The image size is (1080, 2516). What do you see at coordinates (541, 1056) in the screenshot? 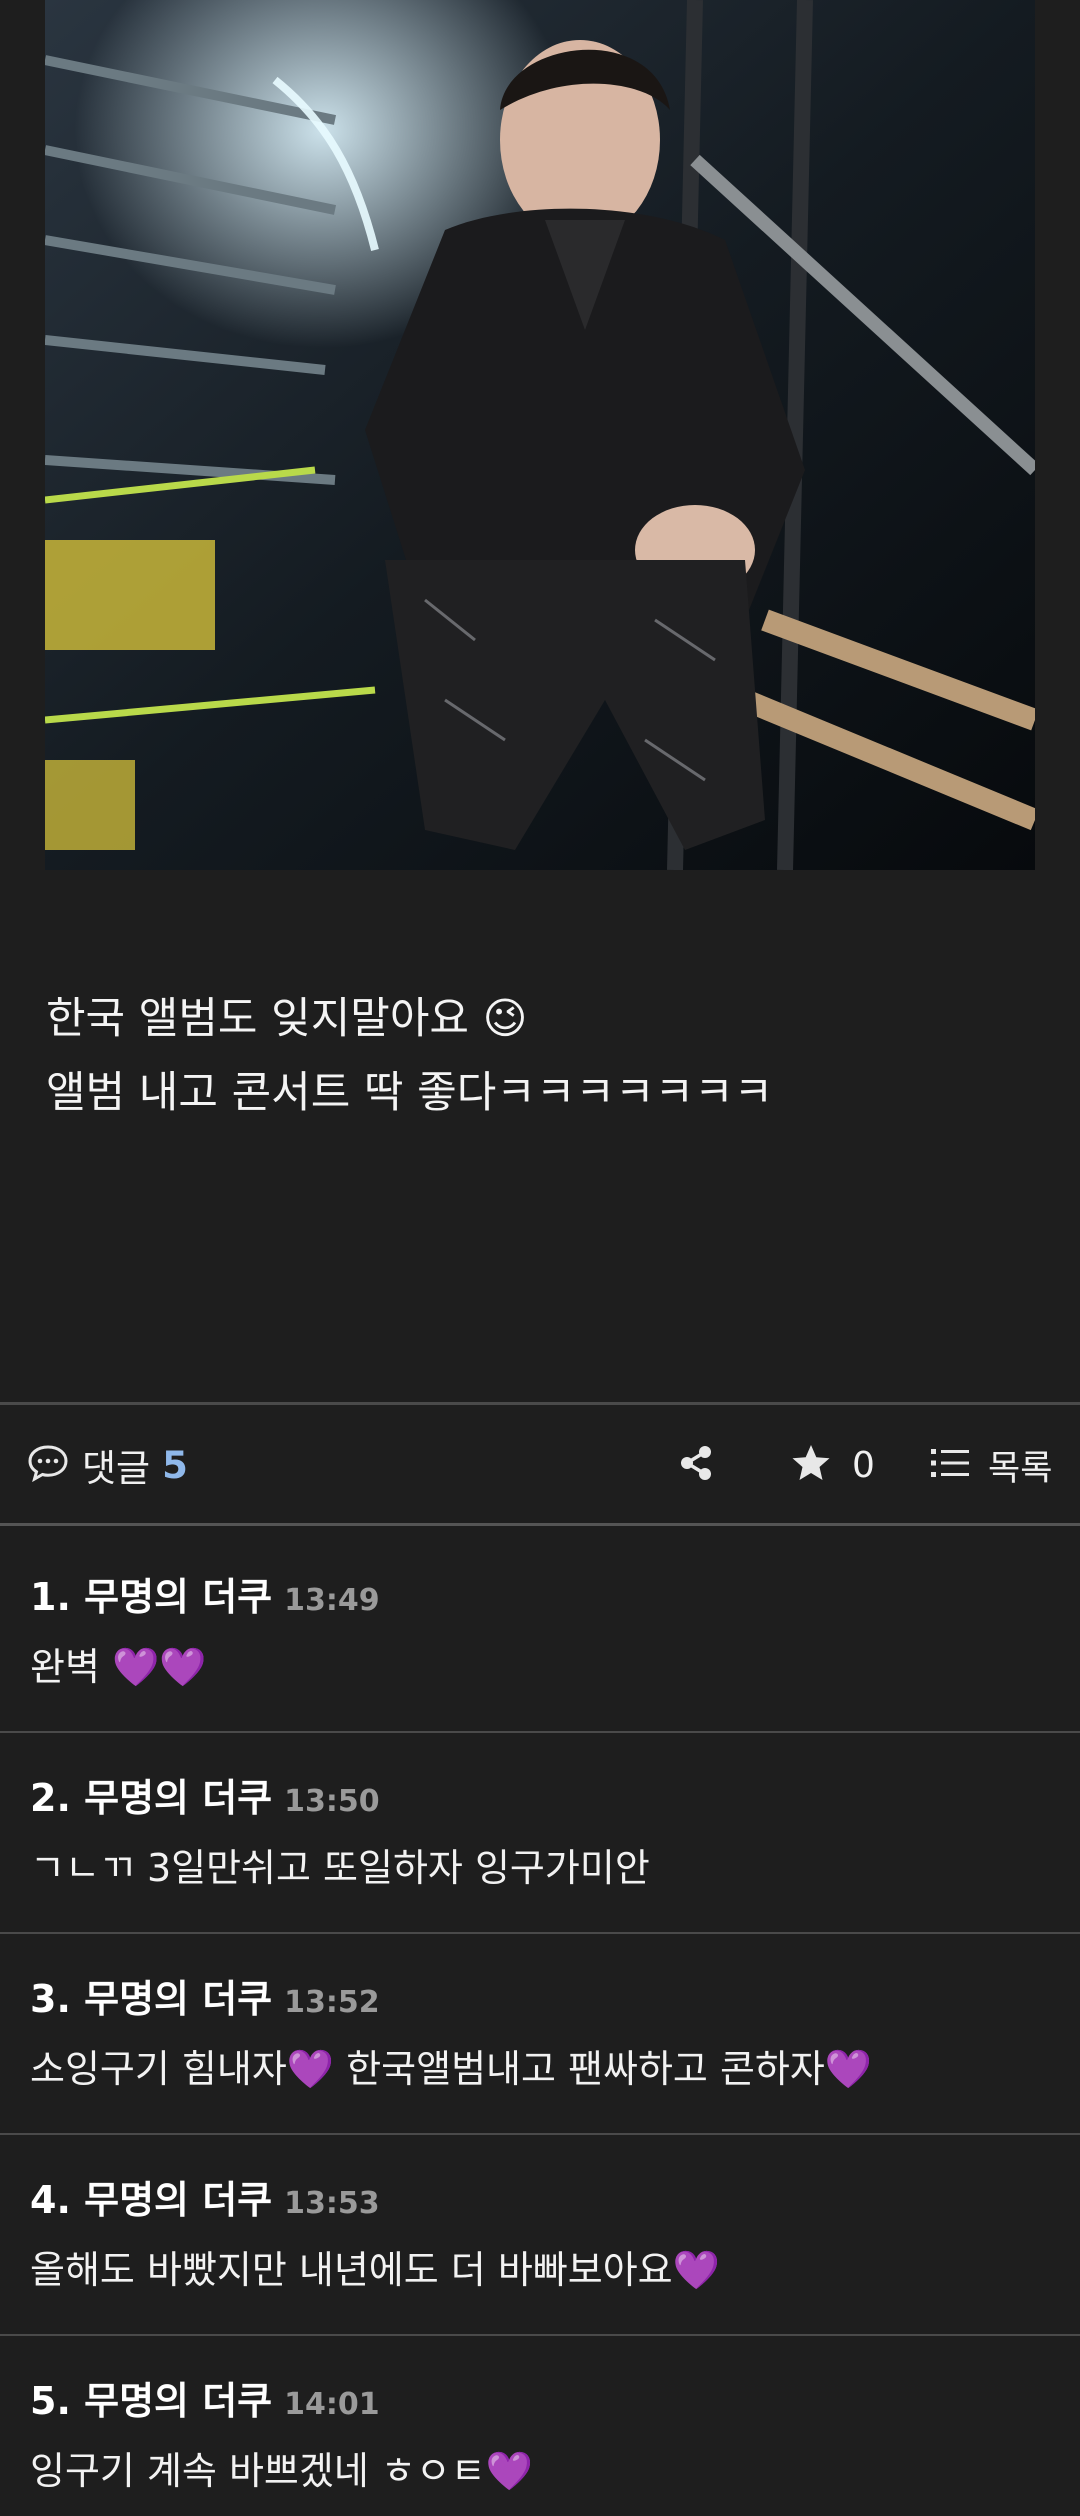
I see `post-body: 한국 앨범도 잊지말아요 😉 앨범 내고 콘서트 딱 좋다ㅋㅋㅋㅋㅋㅋㅋ` at bounding box center [541, 1056].